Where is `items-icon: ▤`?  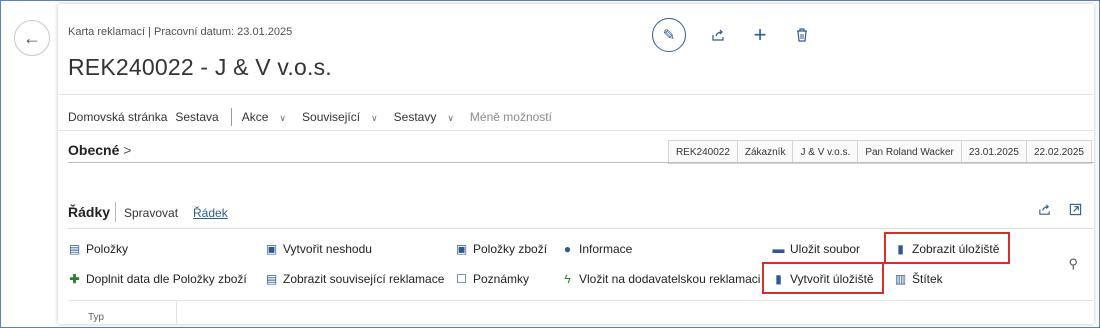
items-icon: ▤ is located at coordinates (74, 249).